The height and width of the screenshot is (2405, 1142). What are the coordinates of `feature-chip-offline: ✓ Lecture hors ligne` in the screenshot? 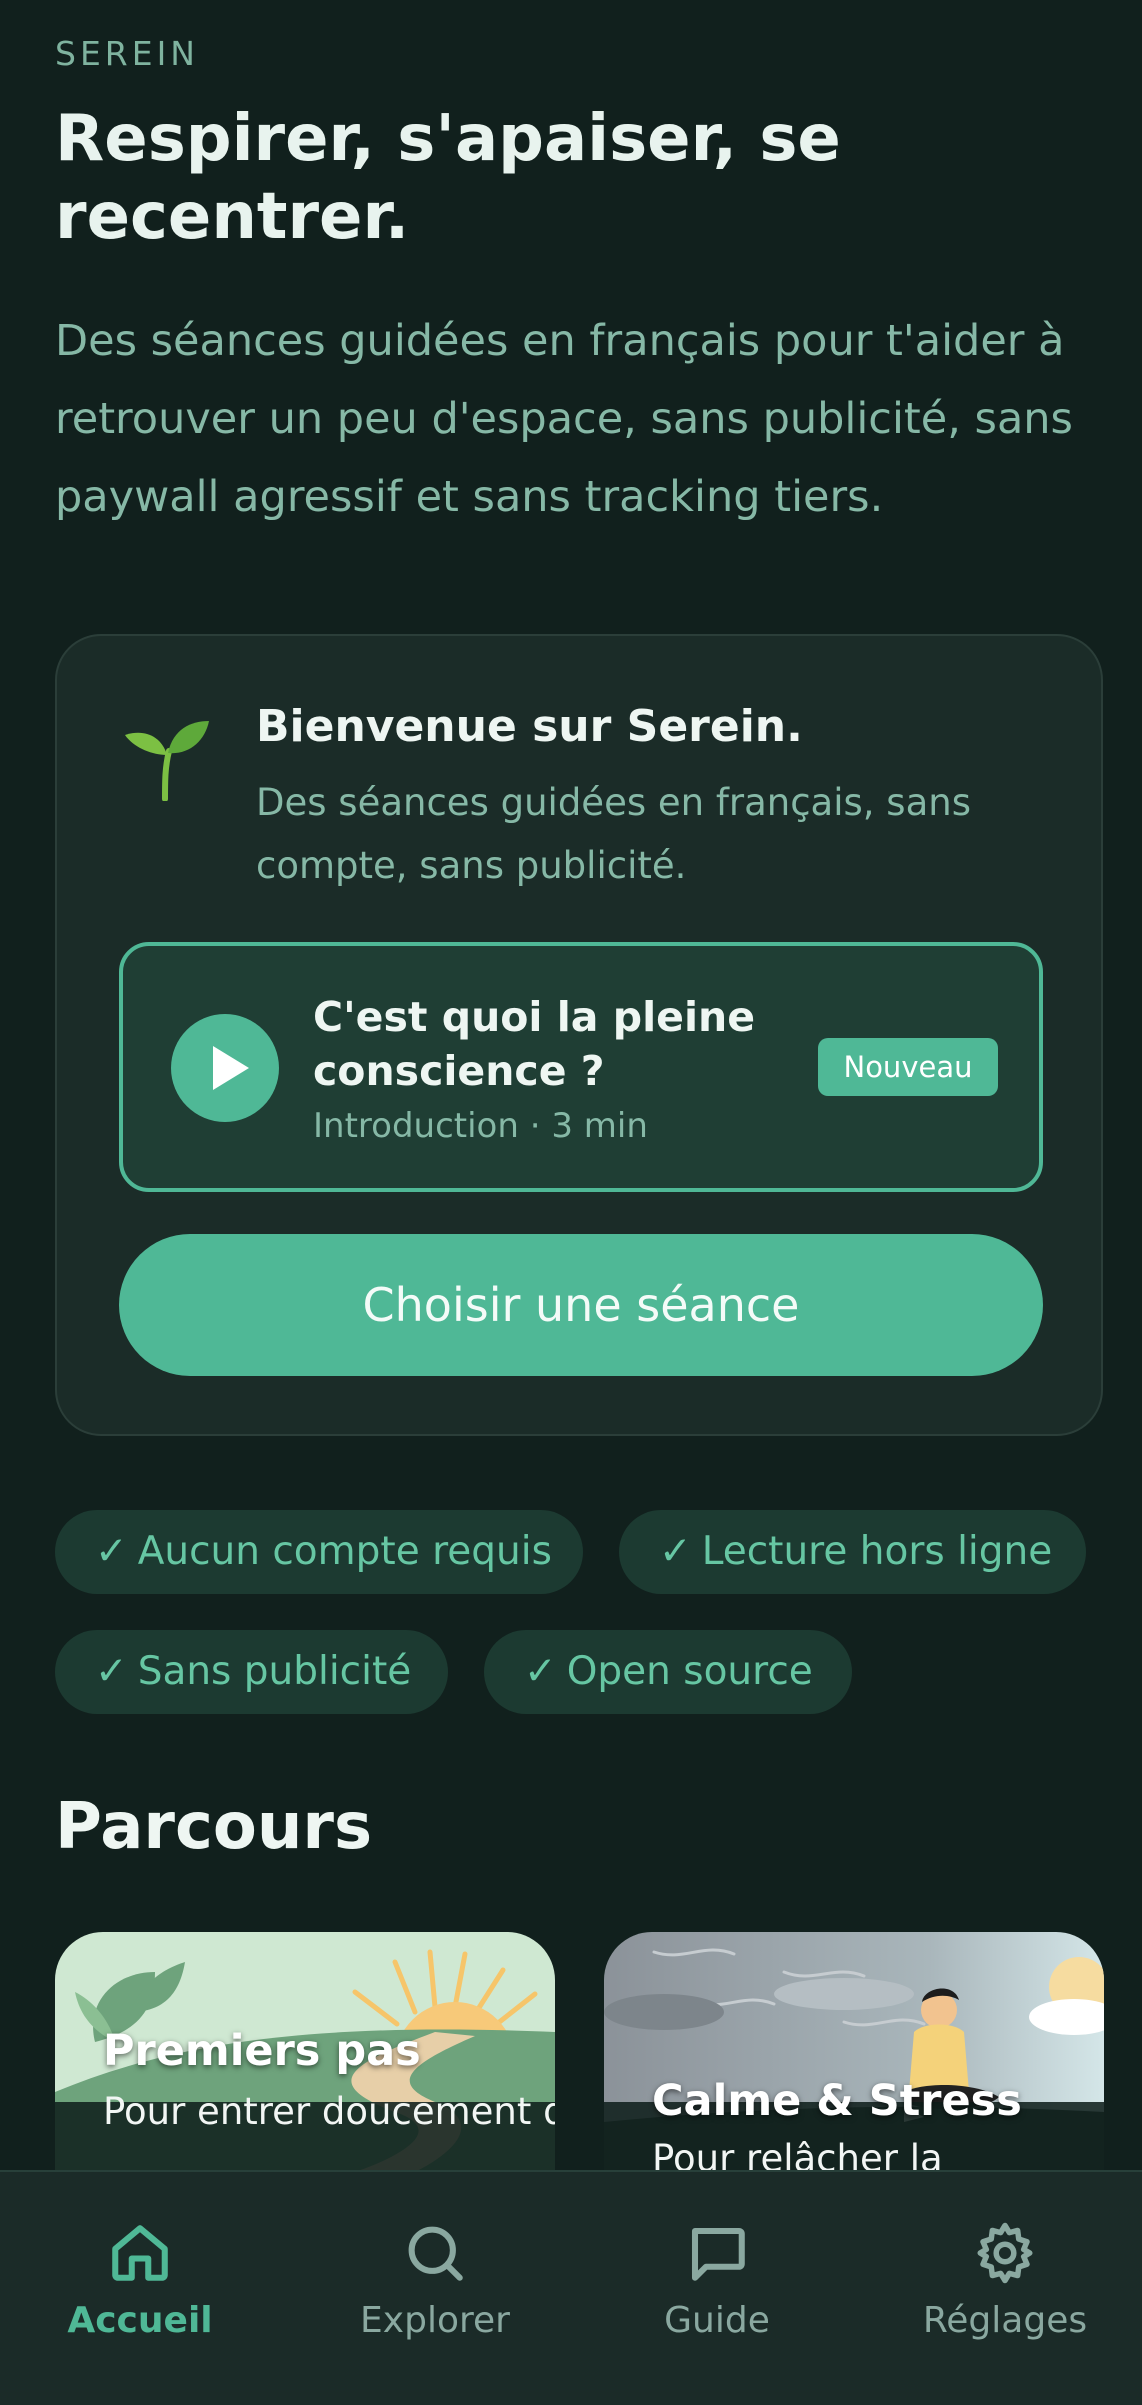 It's located at (852, 1552).